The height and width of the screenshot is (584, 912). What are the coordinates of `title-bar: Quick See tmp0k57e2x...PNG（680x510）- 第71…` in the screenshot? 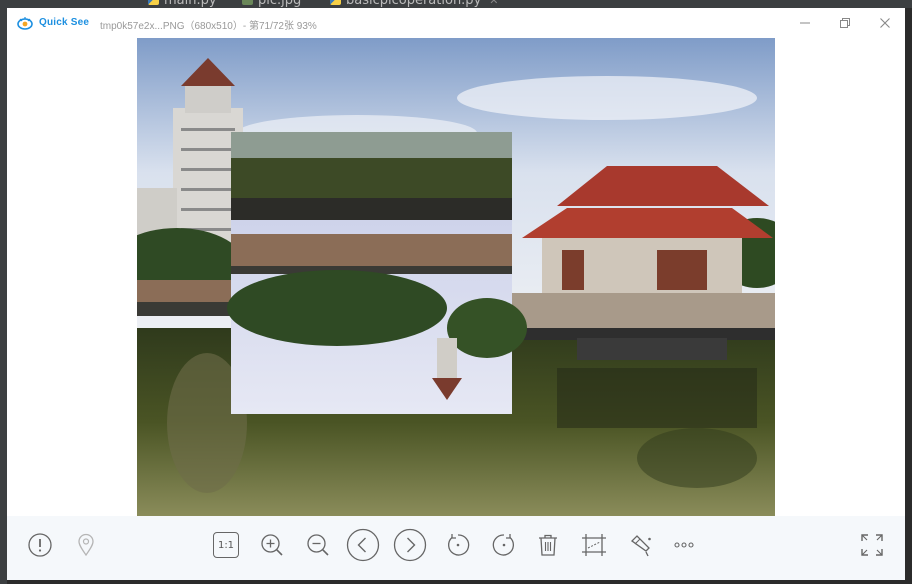 It's located at (456, 23).